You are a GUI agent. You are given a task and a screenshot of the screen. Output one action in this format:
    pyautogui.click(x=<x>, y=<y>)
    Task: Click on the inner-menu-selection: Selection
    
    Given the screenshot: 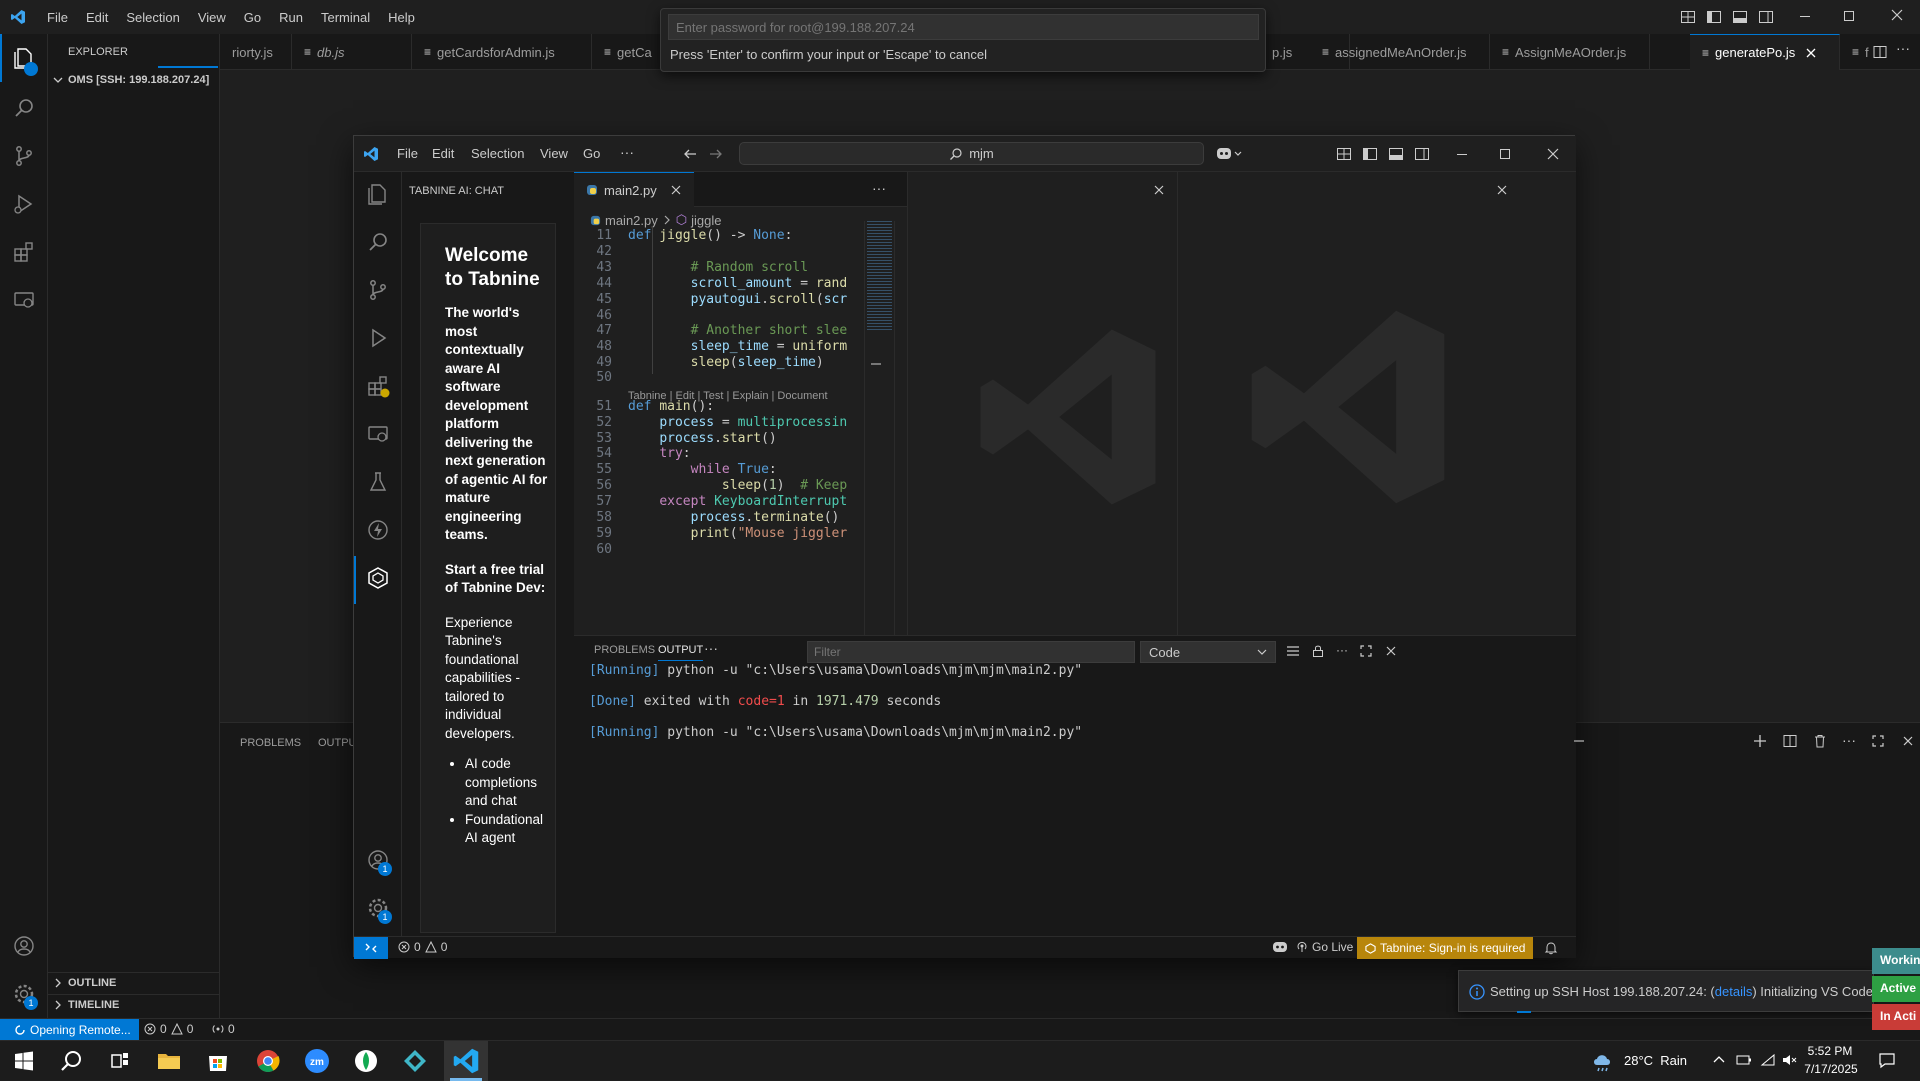 What is the action you would take?
    pyautogui.click(x=497, y=153)
    